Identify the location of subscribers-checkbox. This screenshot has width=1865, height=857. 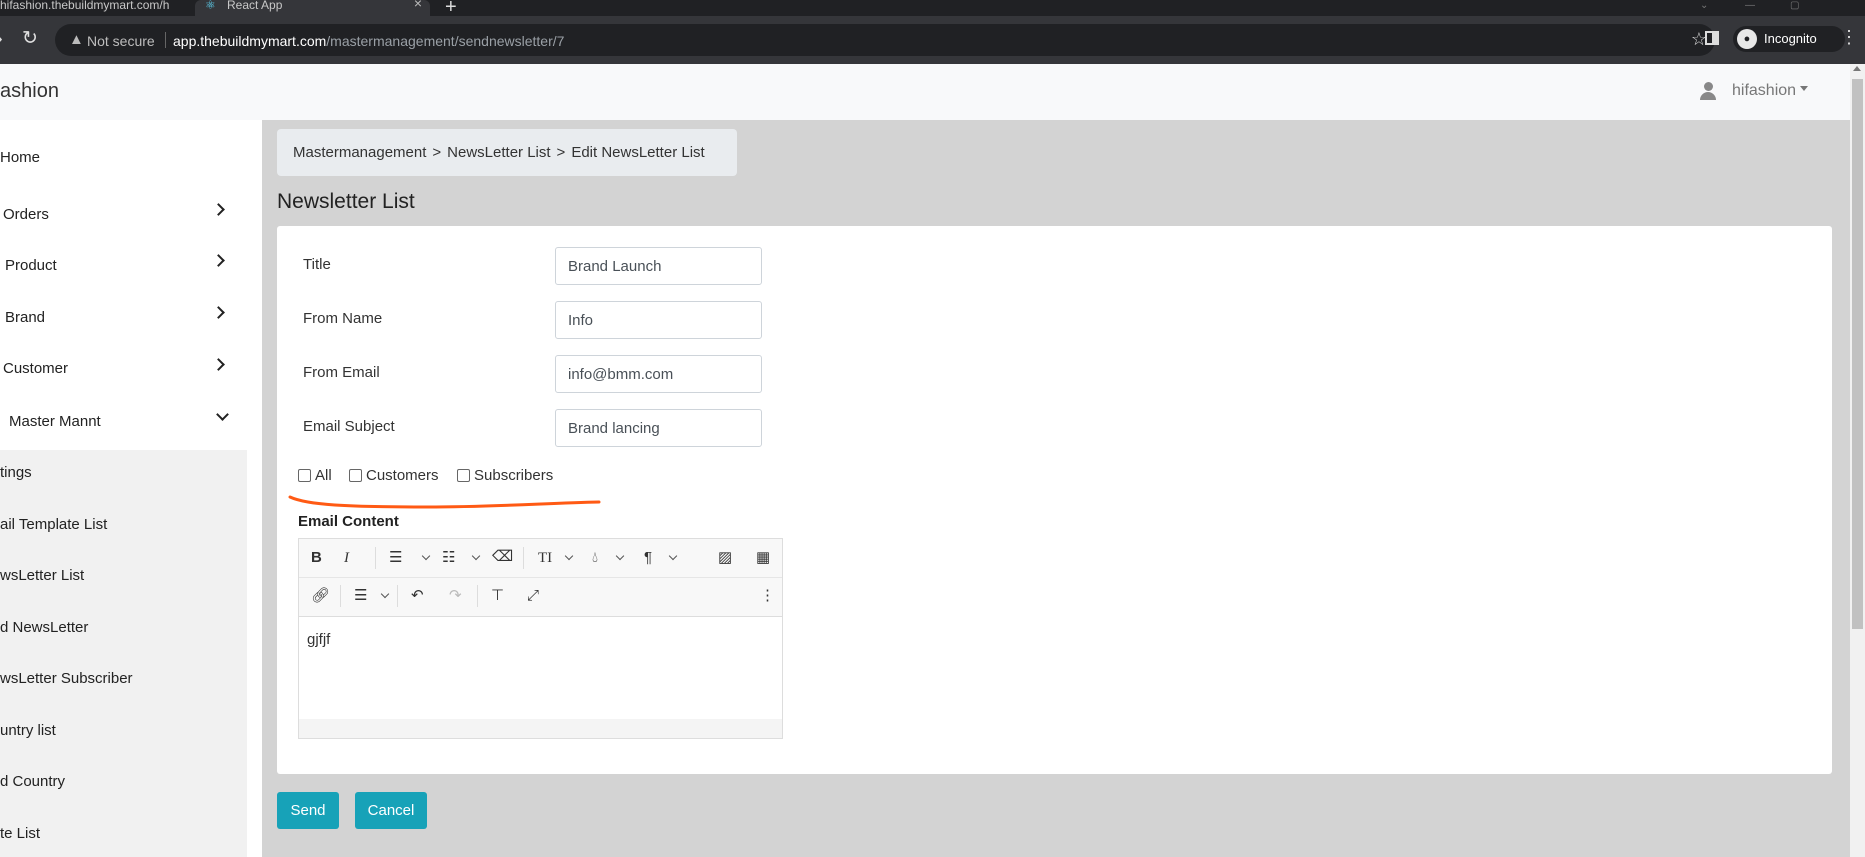
(463, 475).